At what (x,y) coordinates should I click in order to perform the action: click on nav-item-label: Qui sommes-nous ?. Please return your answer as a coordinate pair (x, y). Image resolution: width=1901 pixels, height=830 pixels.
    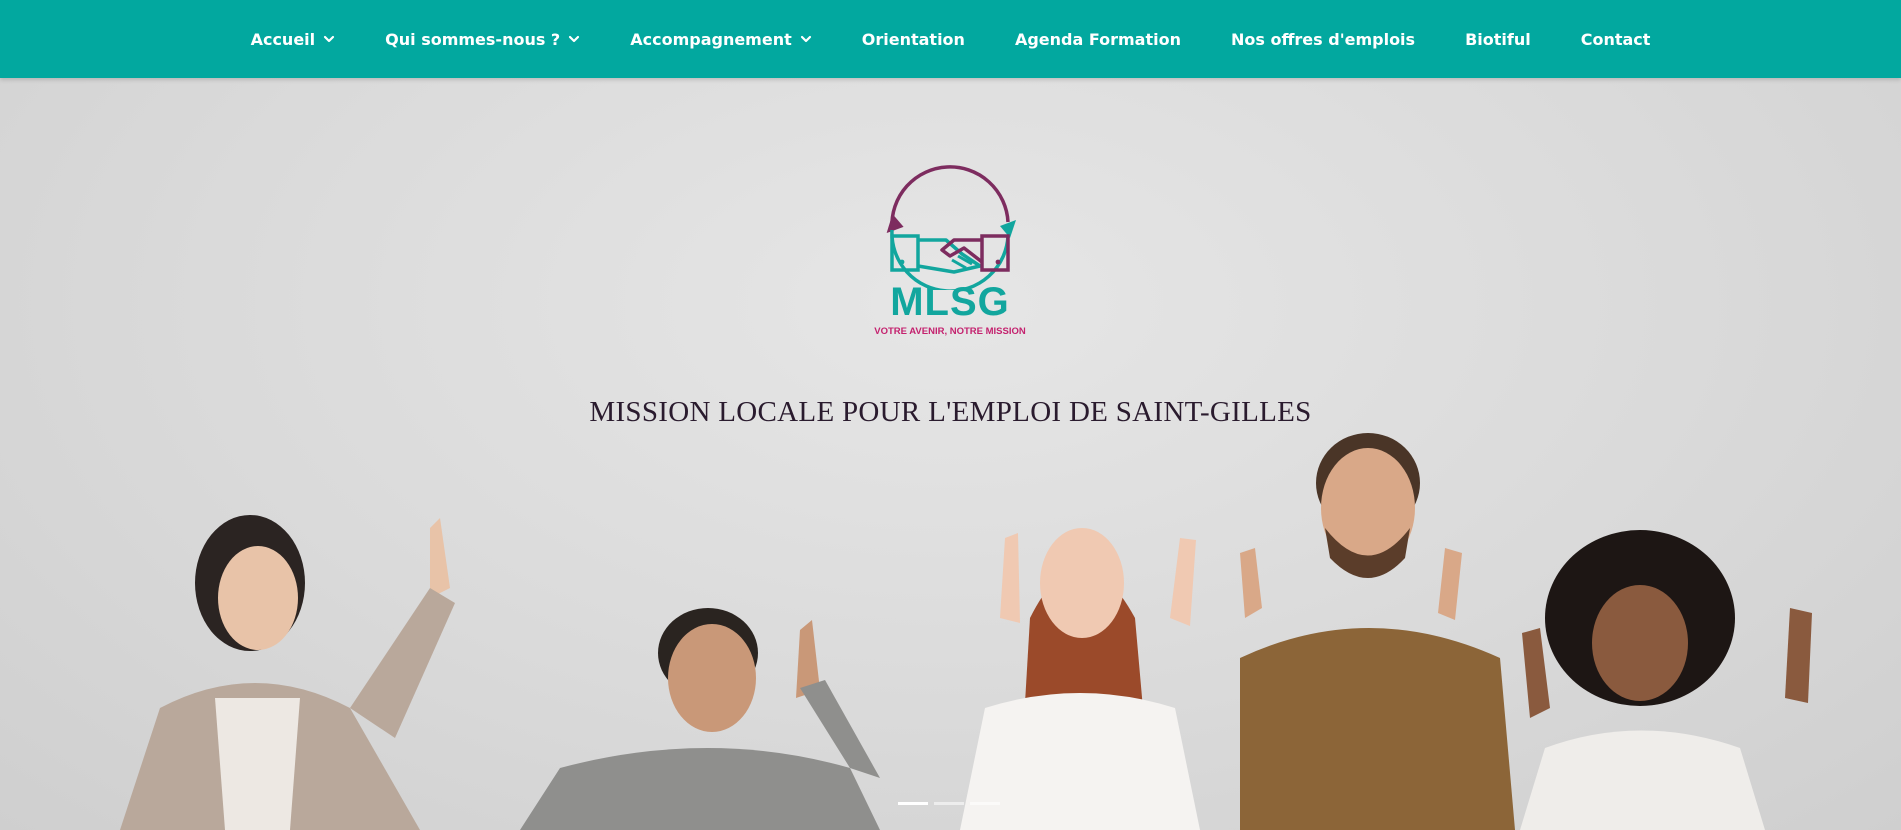
    Looking at the image, I should click on (473, 39).